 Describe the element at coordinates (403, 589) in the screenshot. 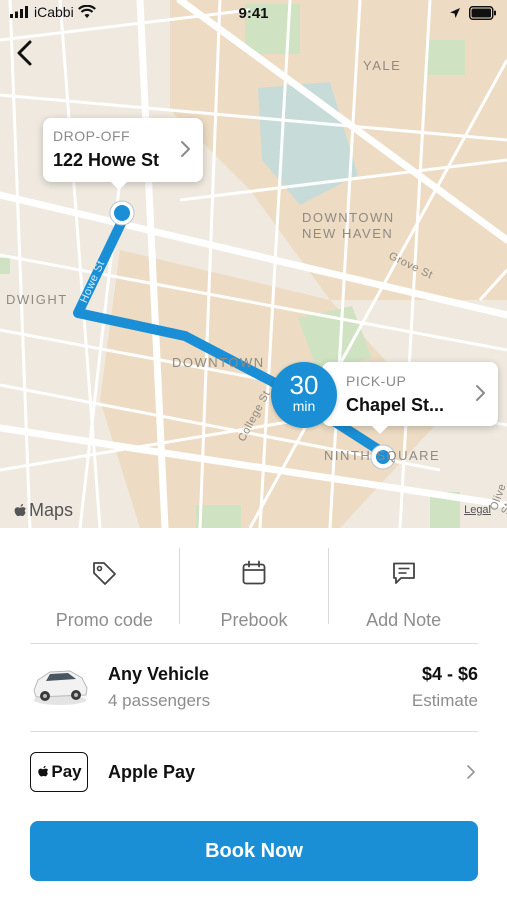

I see `add-note-button: Add Note` at that location.